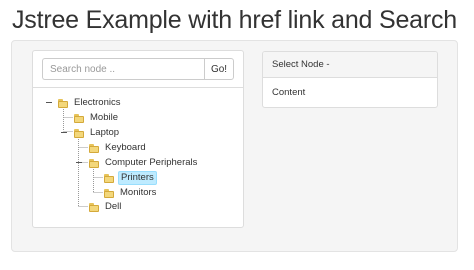 The image size is (474, 270). What do you see at coordinates (125, 148) in the screenshot?
I see `tree-node-label: Keyboard` at bounding box center [125, 148].